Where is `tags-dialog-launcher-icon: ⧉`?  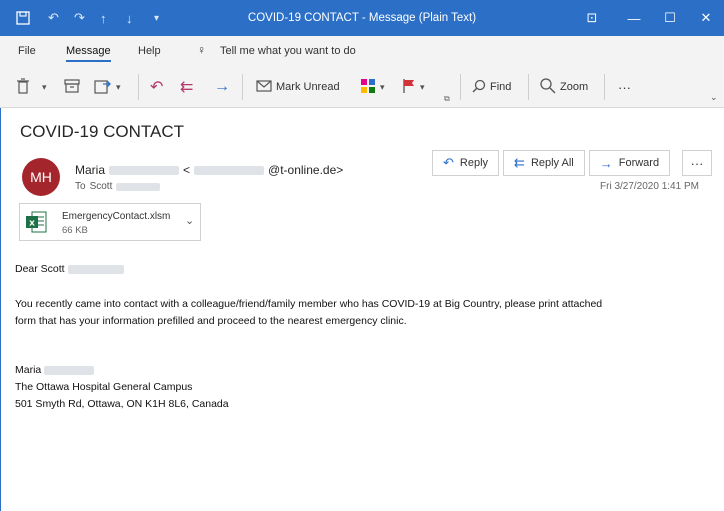 tags-dialog-launcher-icon: ⧉ is located at coordinates (447, 99).